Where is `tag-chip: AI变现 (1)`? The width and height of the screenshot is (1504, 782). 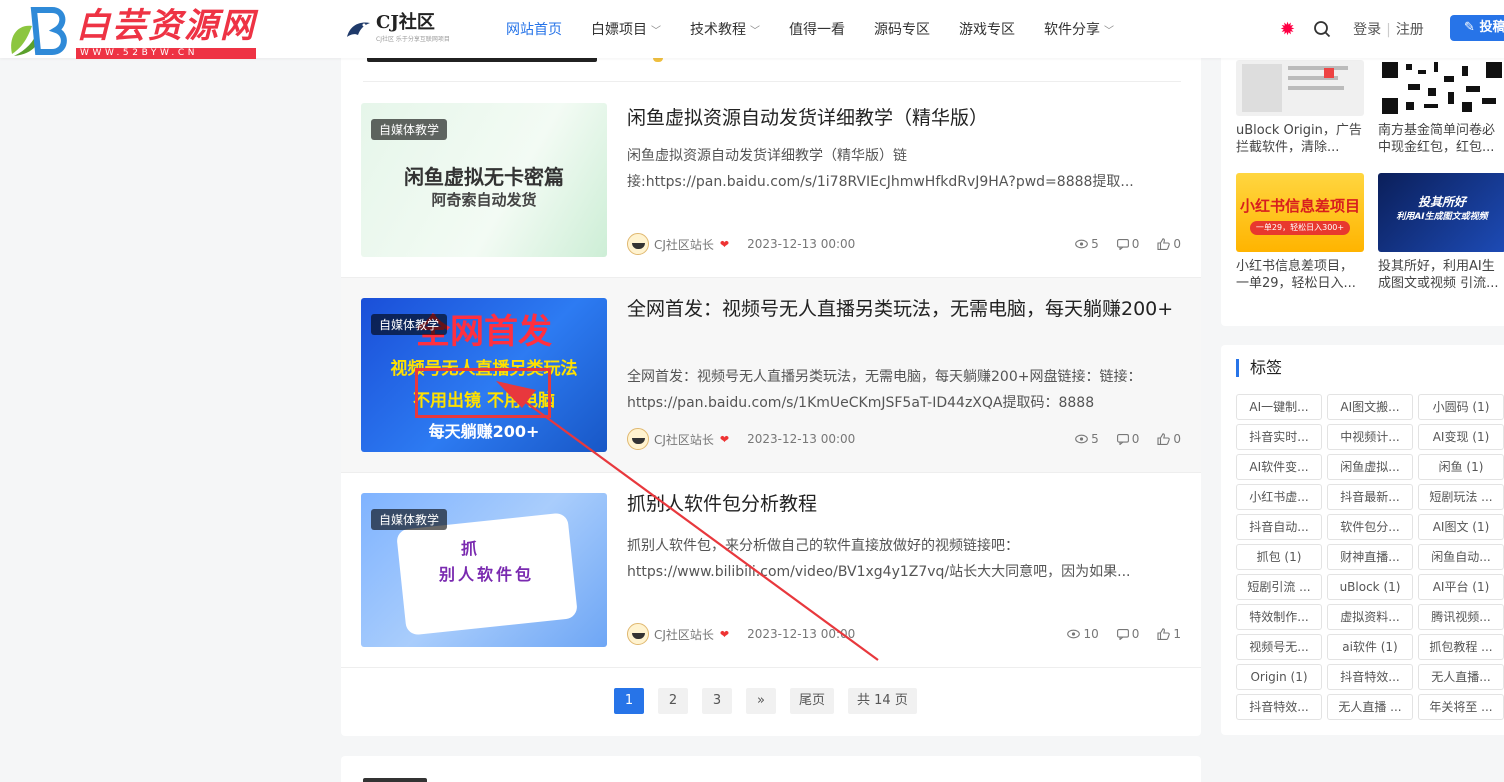 tag-chip: AI变现 (1) is located at coordinates (1461, 437).